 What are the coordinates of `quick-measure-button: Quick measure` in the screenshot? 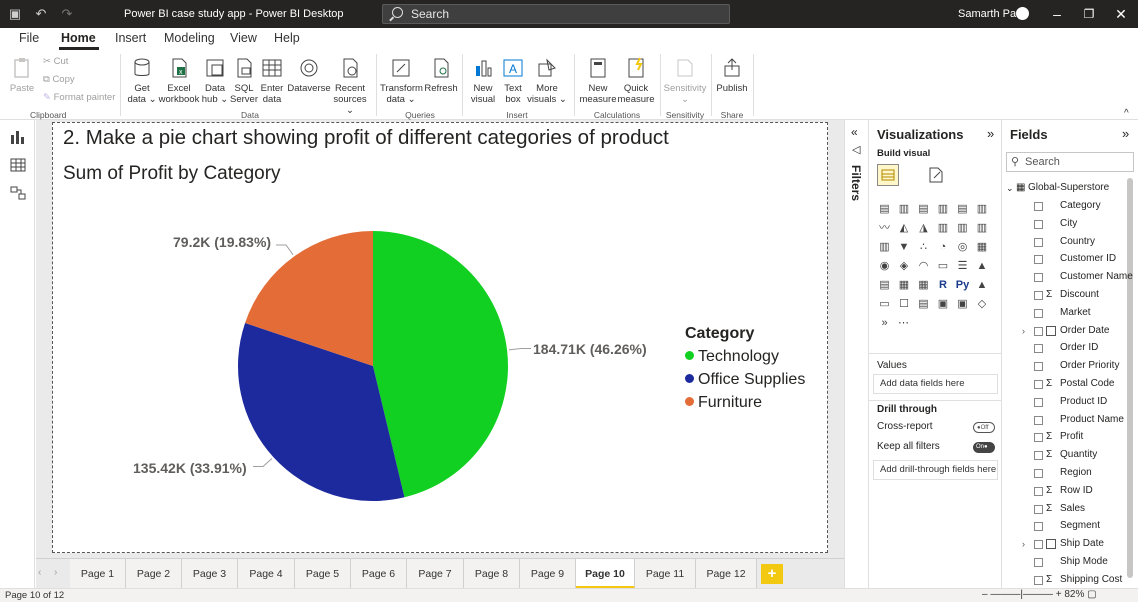 It's located at (636, 80).